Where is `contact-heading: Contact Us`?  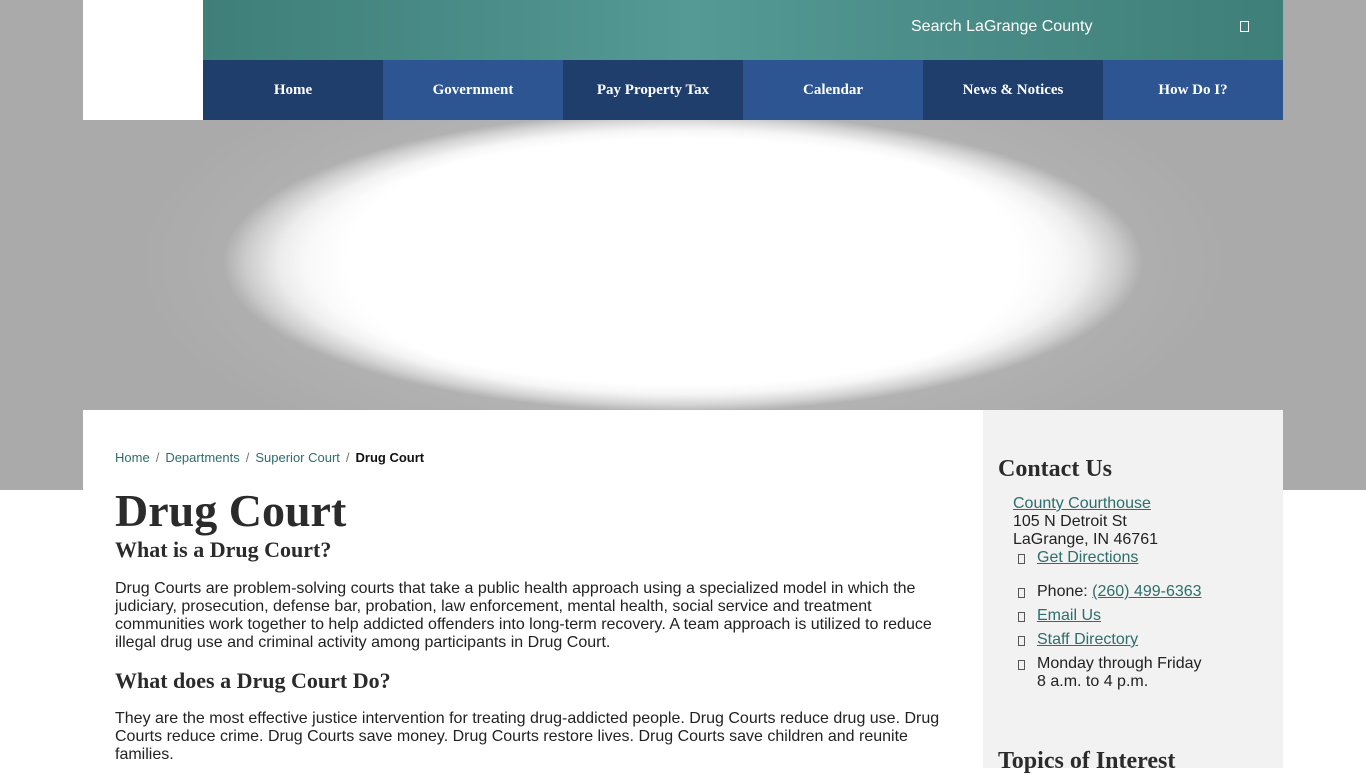 contact-heading: Contact Us is located at coordinates (1055, 469).